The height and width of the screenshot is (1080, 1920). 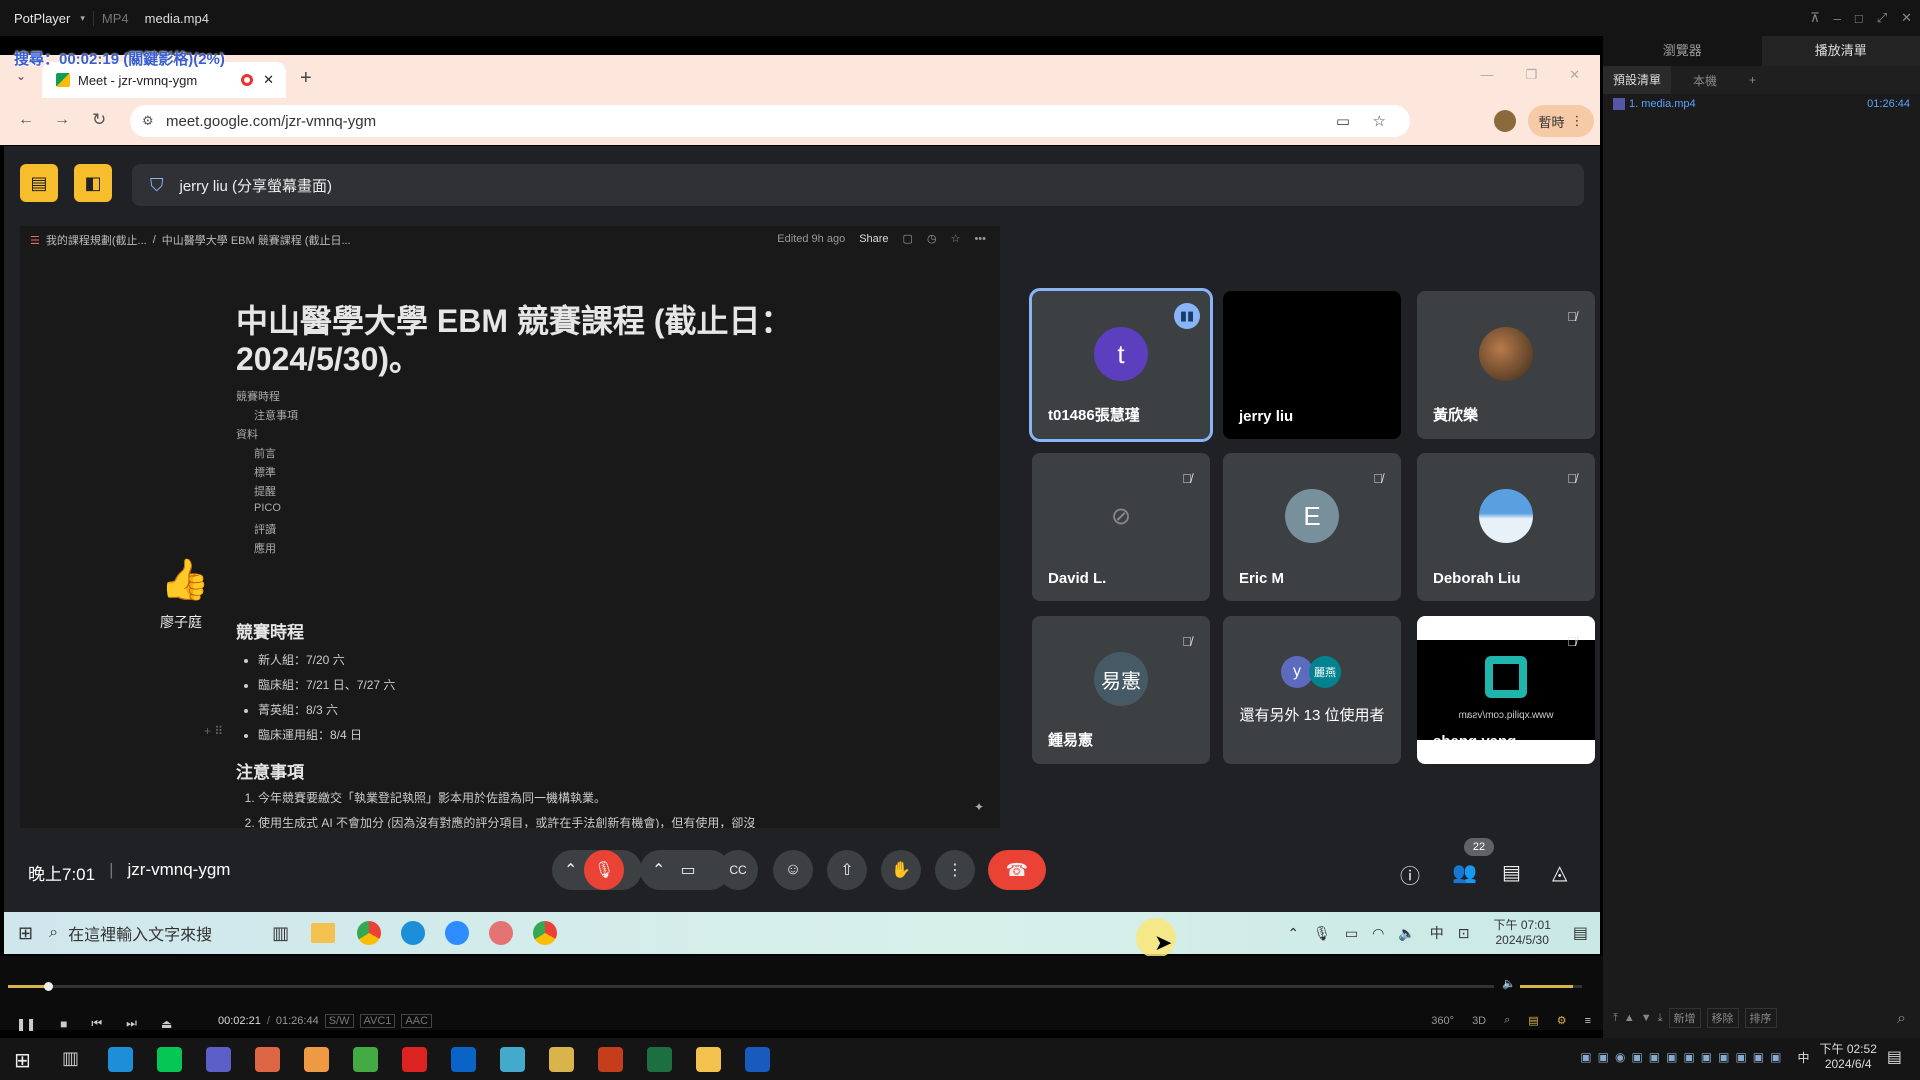 I want to click on stop-presenting-icon: ▤, so click(x=39, y=183).